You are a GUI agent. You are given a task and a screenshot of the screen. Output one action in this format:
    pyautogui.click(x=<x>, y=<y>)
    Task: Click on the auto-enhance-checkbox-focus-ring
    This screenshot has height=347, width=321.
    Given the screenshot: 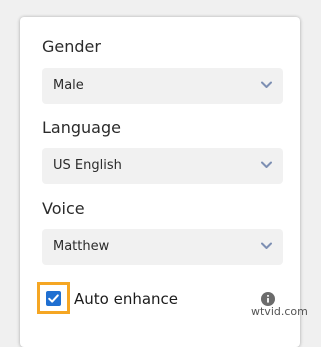 What is the action you would take?
    pyautogui.click(x=53, y=298)
    